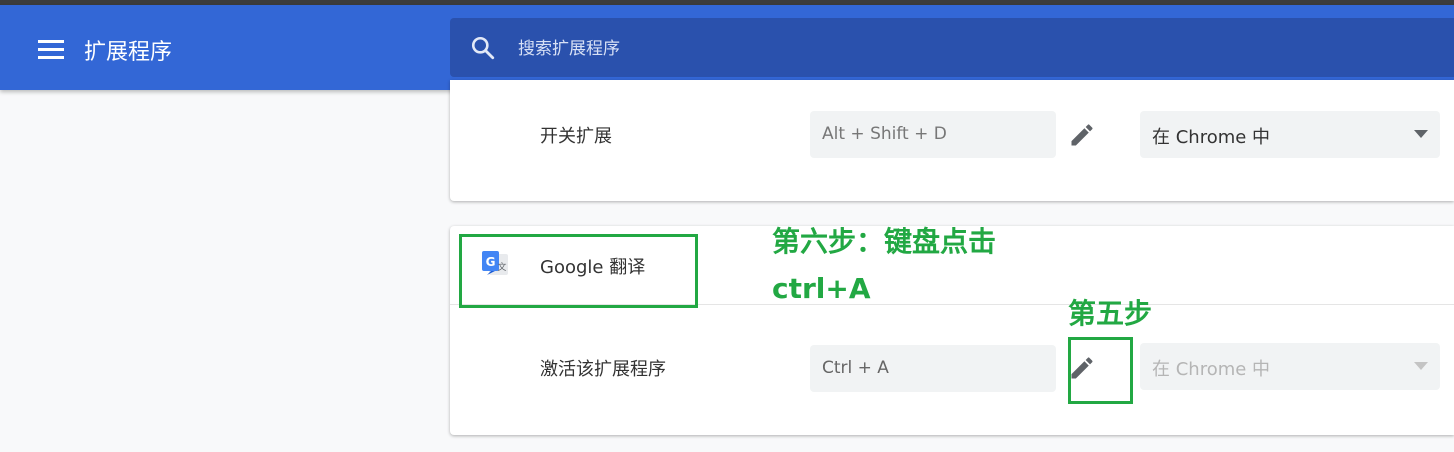 The image size is (1454, 452). I want to click on hamburger-menu-icon, so click(51, 50).